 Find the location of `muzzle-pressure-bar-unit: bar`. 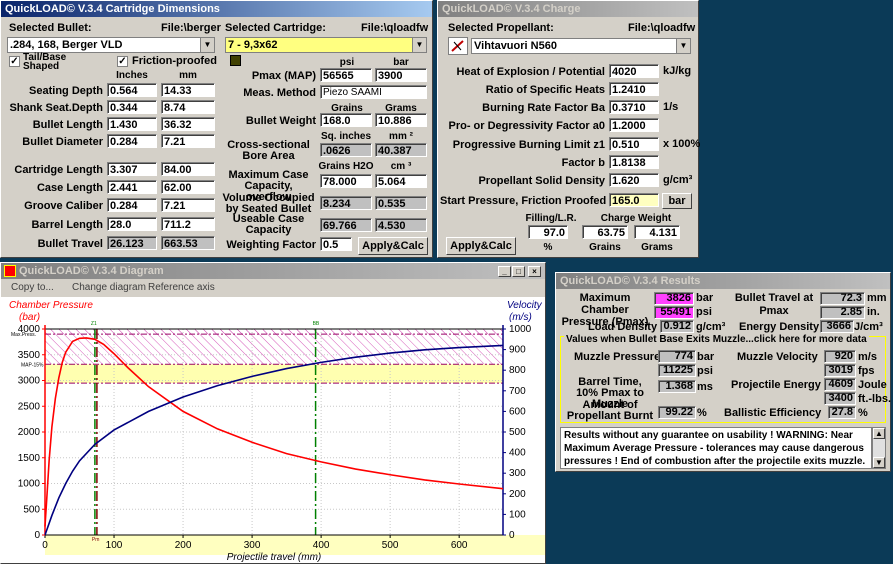

muzzle-pressure-bar-unit: bar is located at coordinates (706, 357).